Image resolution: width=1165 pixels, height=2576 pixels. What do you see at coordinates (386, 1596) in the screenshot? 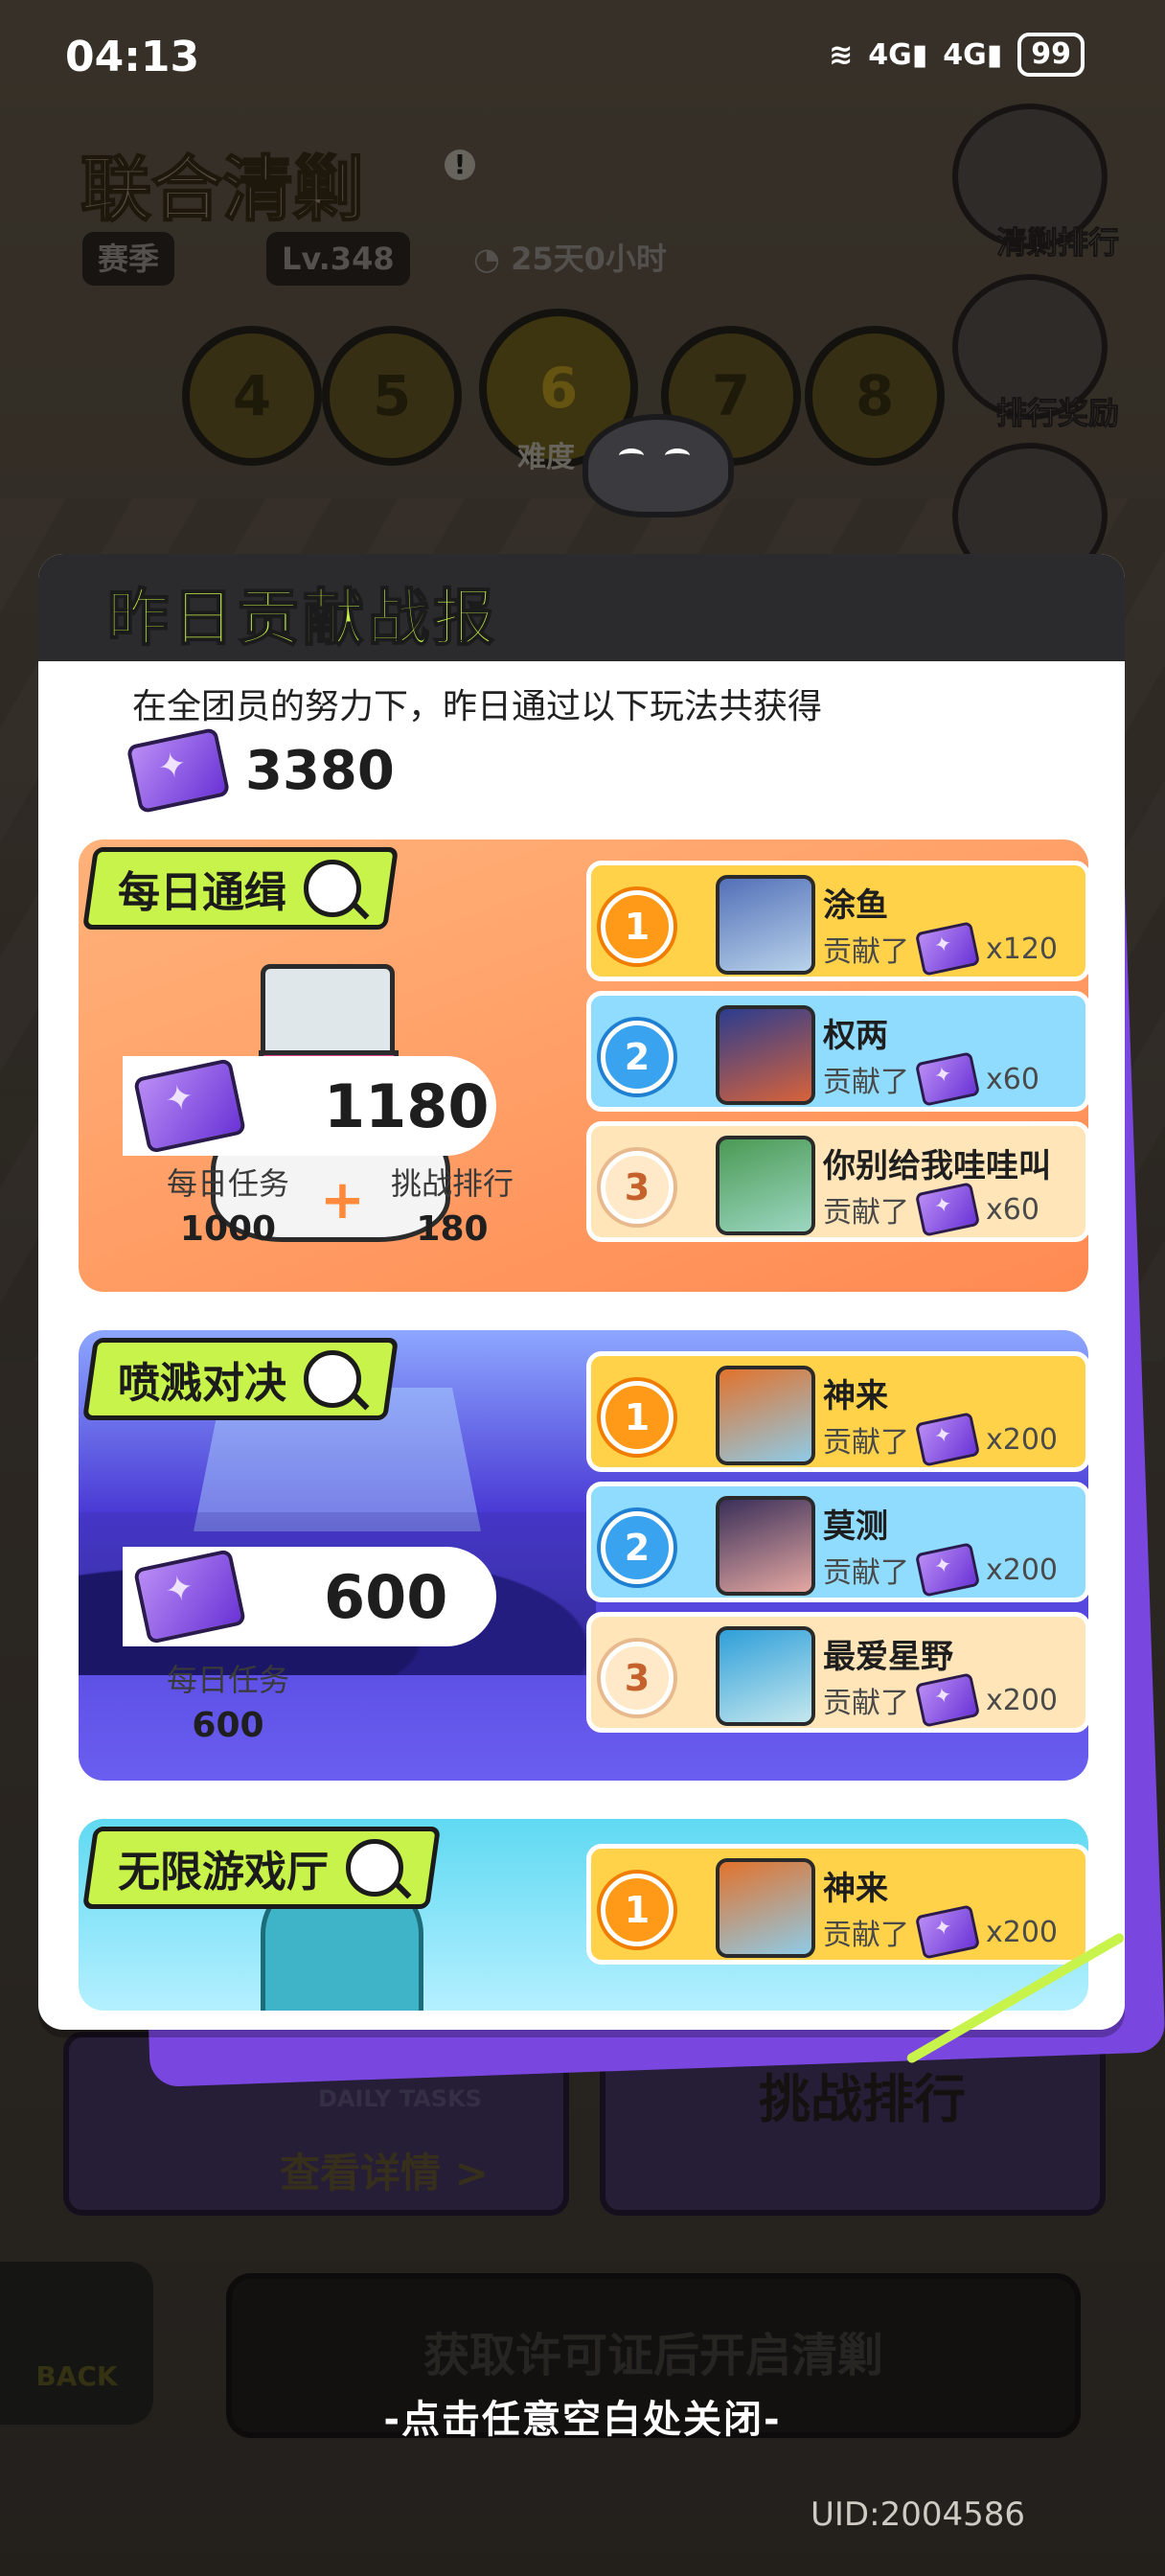
I see `section-value-number: 600` at bounding box center [386, 1596].